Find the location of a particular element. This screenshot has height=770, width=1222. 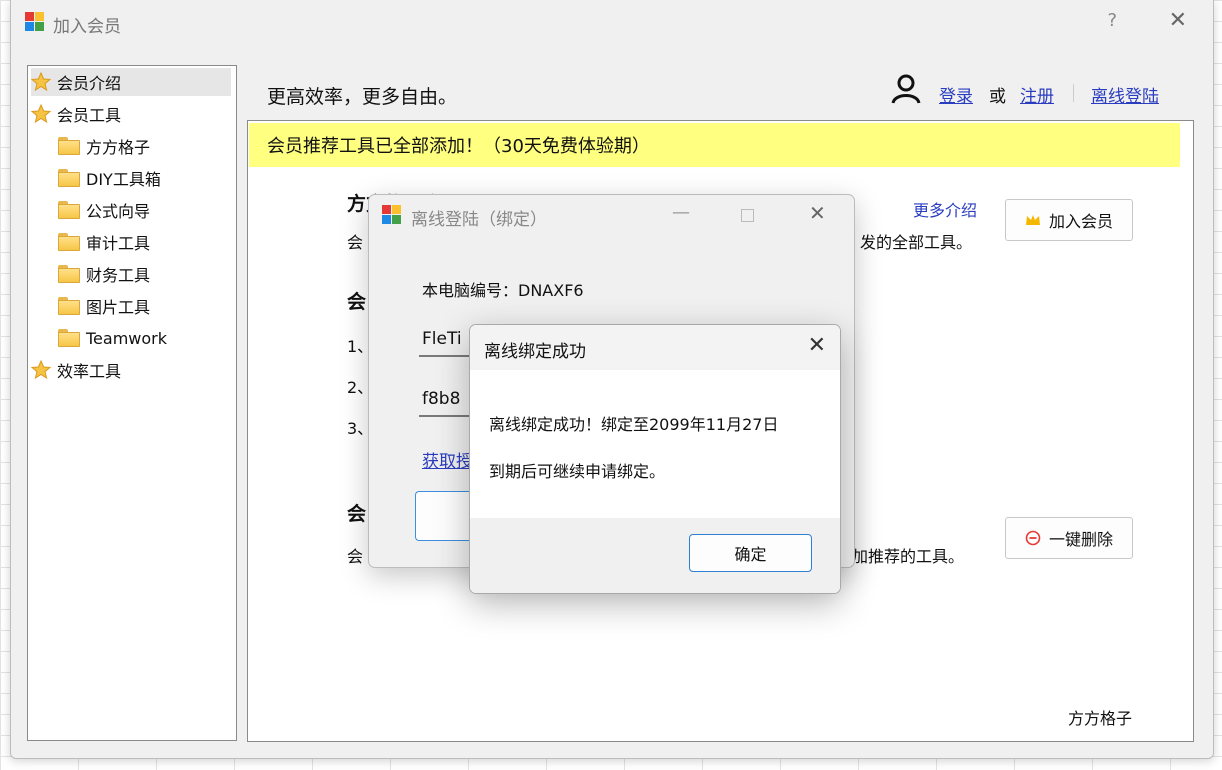

sidebar-item-label: 公式向导 is located at coordinates (118, 211).